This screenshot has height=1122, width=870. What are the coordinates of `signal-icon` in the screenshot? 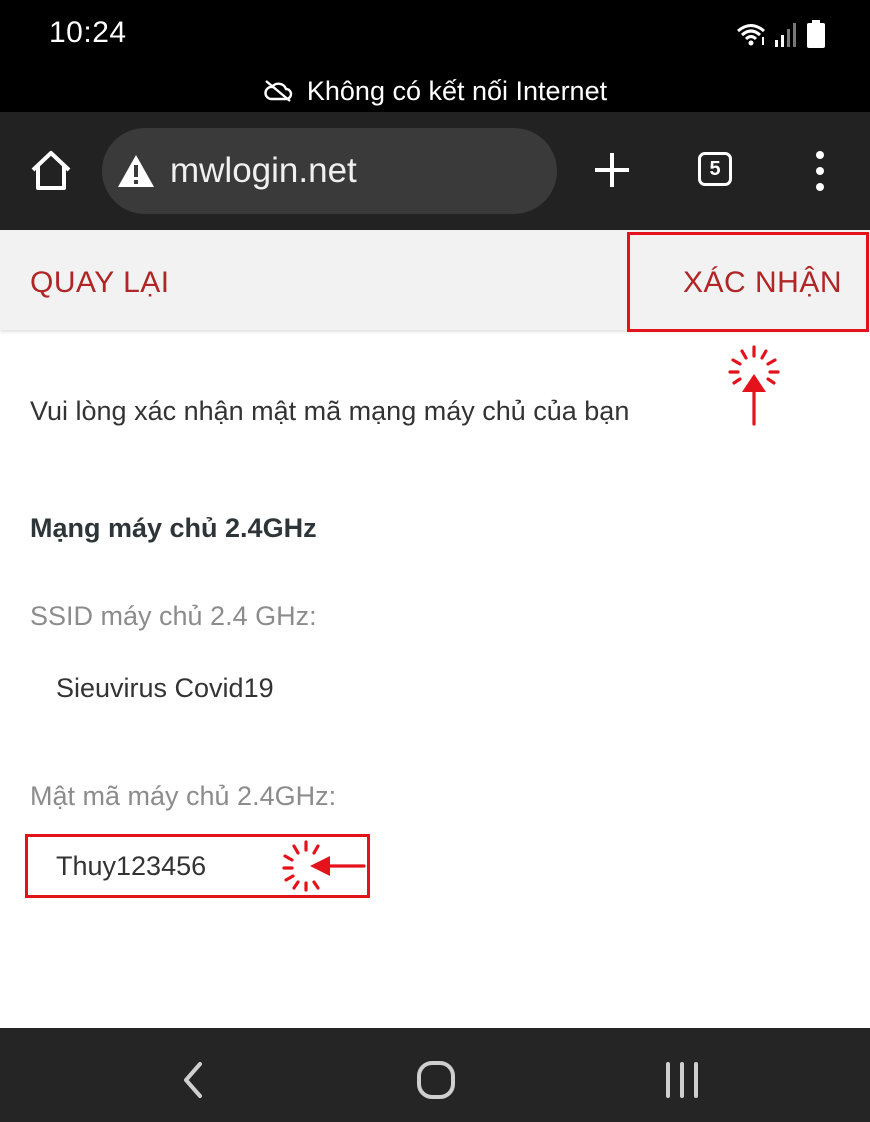 It's located at (785, 35).